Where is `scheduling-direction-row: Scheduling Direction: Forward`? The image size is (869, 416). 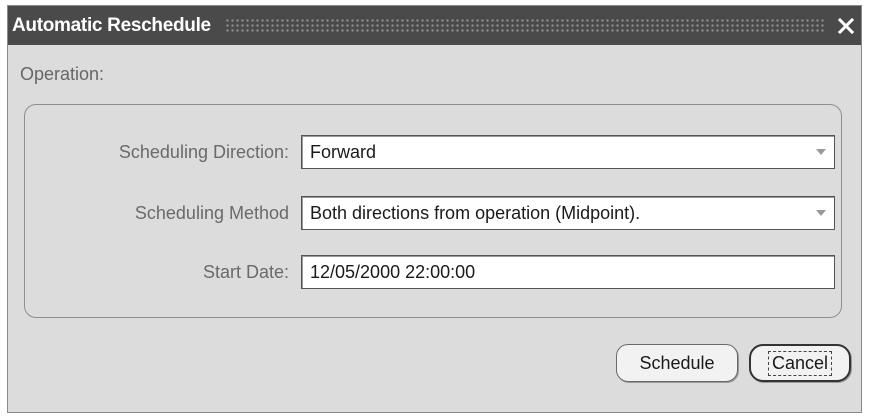
scheduling-direction-row: Scheduling Direction: Forward is located at coordinates (433, 152).